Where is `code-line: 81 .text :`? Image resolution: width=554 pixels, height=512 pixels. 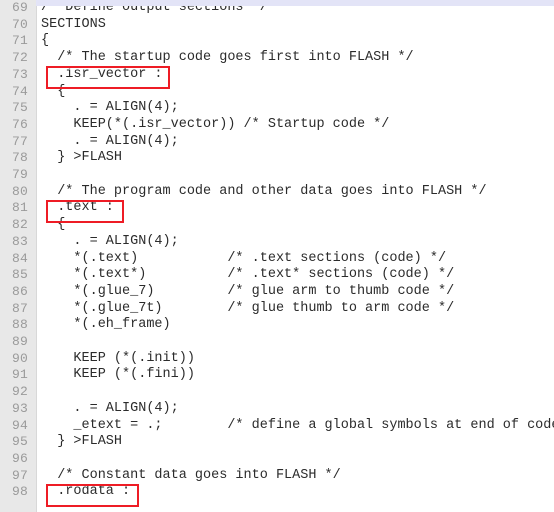 code-line: 81 .text : is located at coordinates (277, 208).